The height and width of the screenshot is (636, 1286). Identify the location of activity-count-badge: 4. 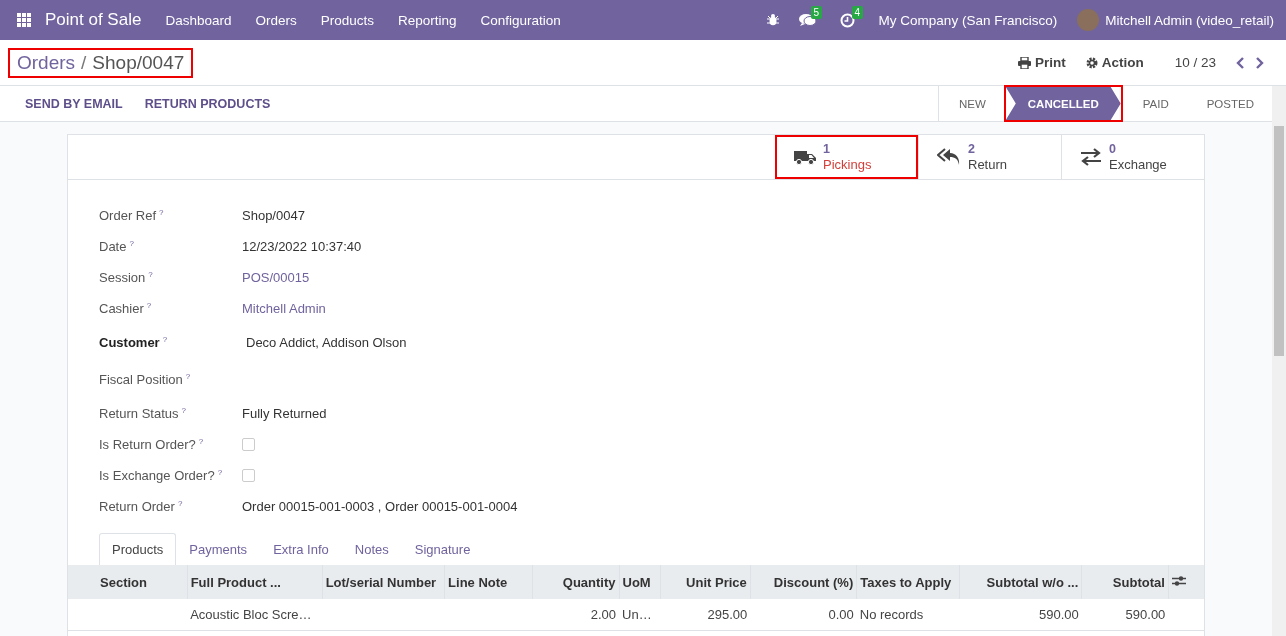
(857, 12).